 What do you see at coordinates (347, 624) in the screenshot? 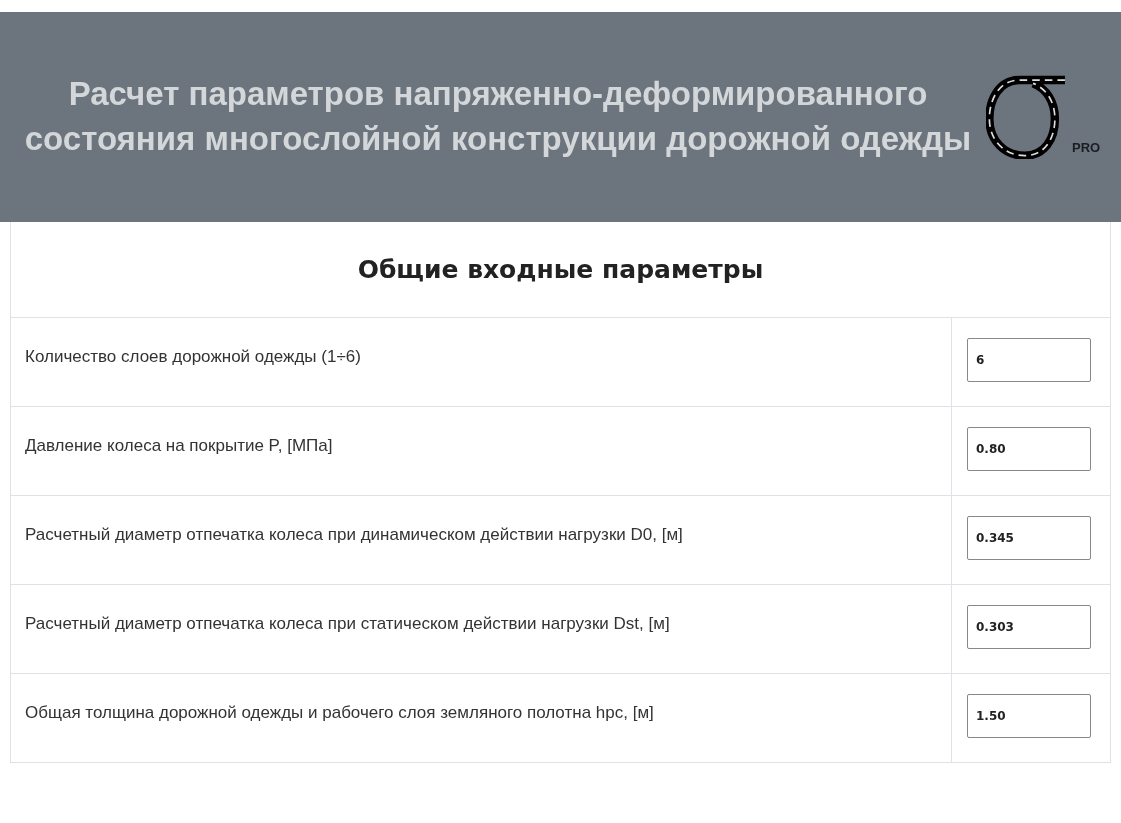
I see `parameter-label: Расчетный диаметр отпечатка колеса при статическом действии нагрузки Dst, [м]` at bounding box center [347, 624].